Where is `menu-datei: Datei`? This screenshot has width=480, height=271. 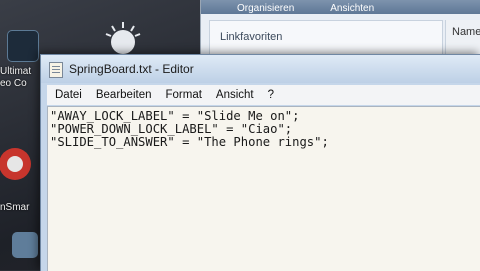 menu-datei: Datei is located at coordinates (68, 95).